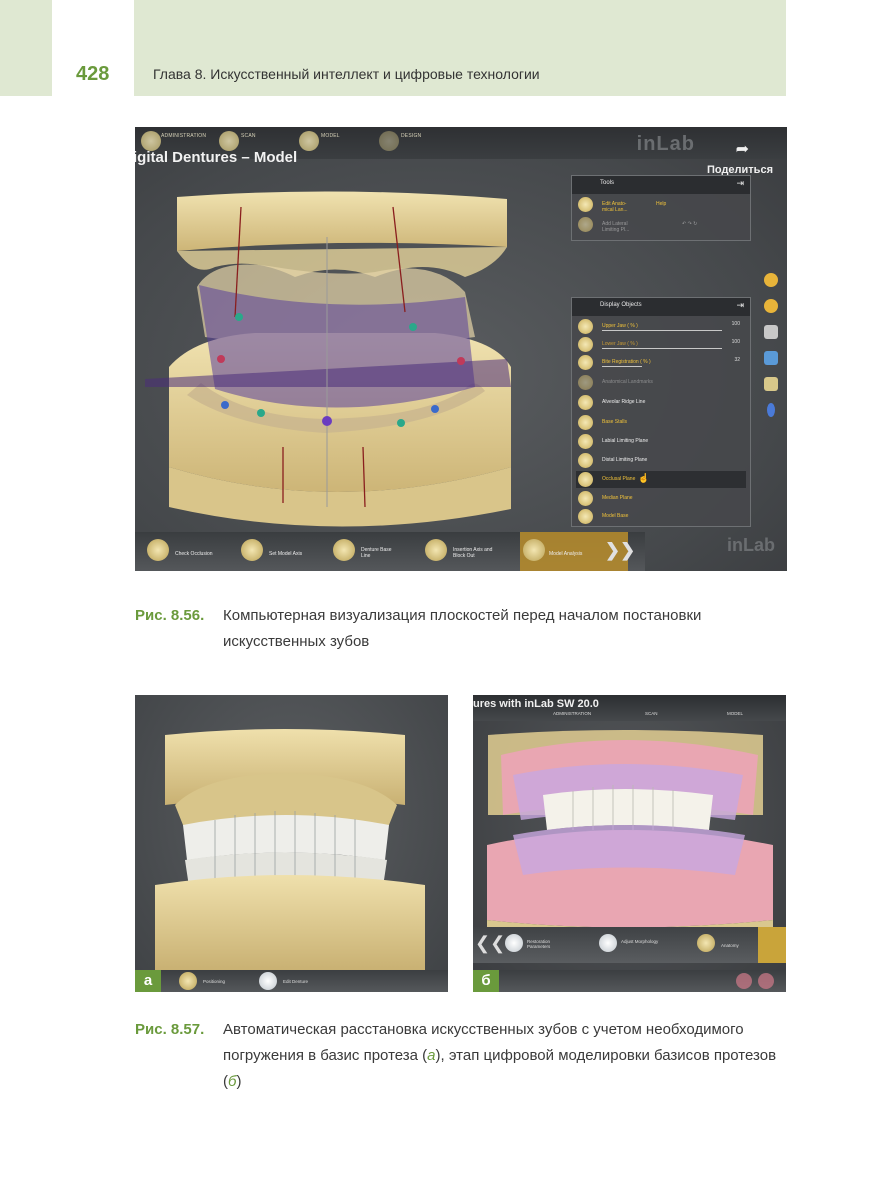 Image resolution: width=880 pixels, height=1200 pixels. Describe the element at coordinates (744, 981) in the screenshot. I see `jaw-view-icon` at that location.